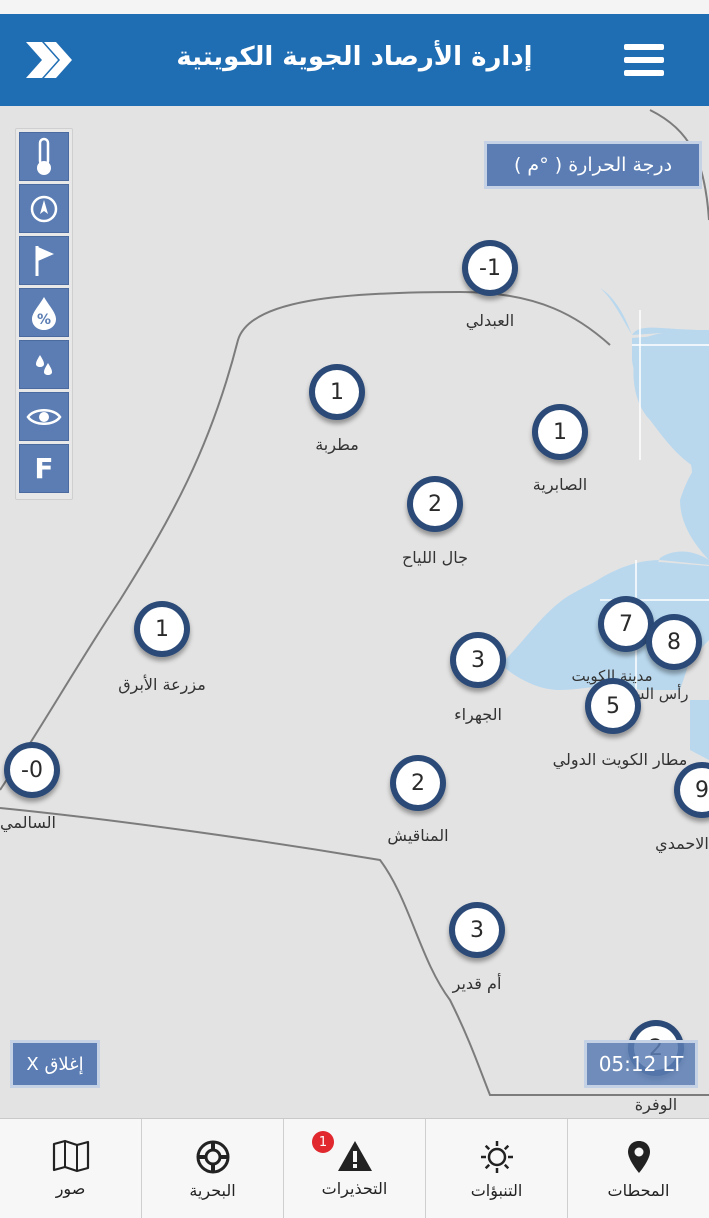 This screenshot has height=1218, width=709. Describe the element at coordinates (674, 642) in the screenshot. I see `station-marker: 8` at that location.